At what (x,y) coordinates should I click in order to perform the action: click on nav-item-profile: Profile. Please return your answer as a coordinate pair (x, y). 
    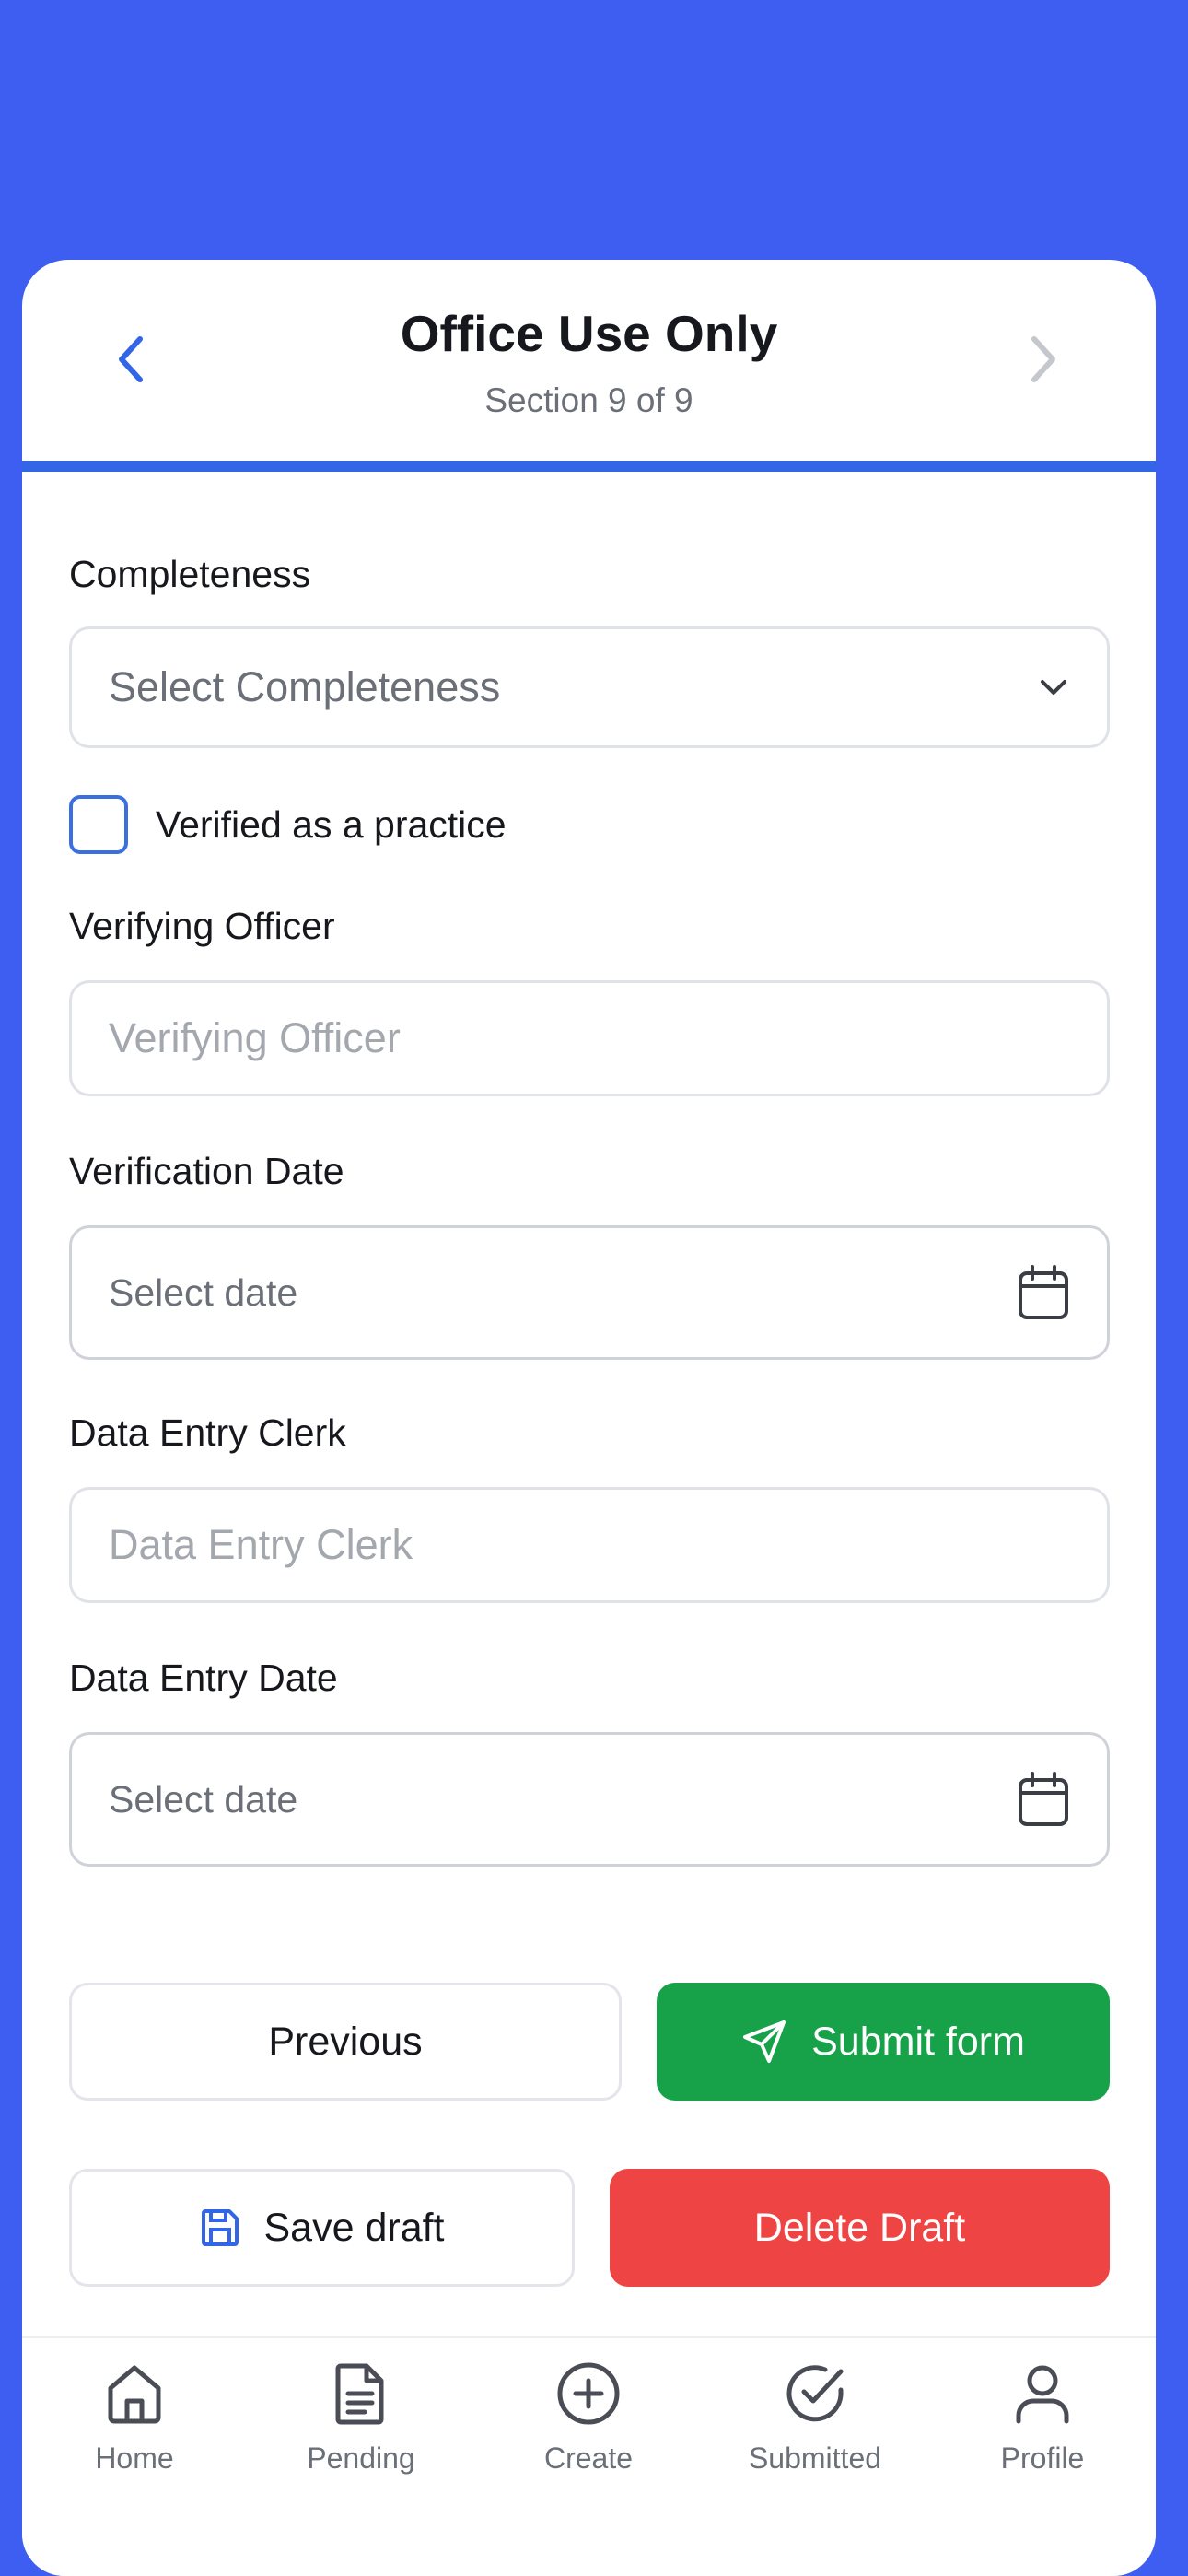
    Looking at the image, I should click on (1042, 2418).